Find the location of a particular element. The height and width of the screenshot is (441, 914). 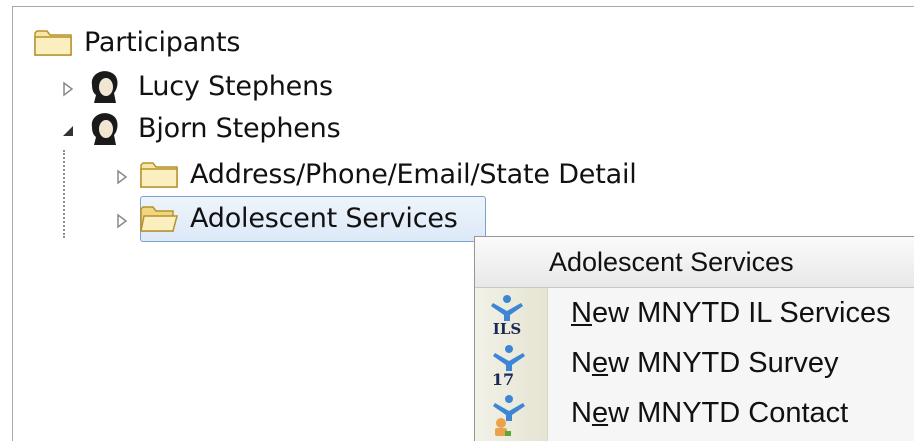

svg-text: 17 is located at coordinates (503, 378).